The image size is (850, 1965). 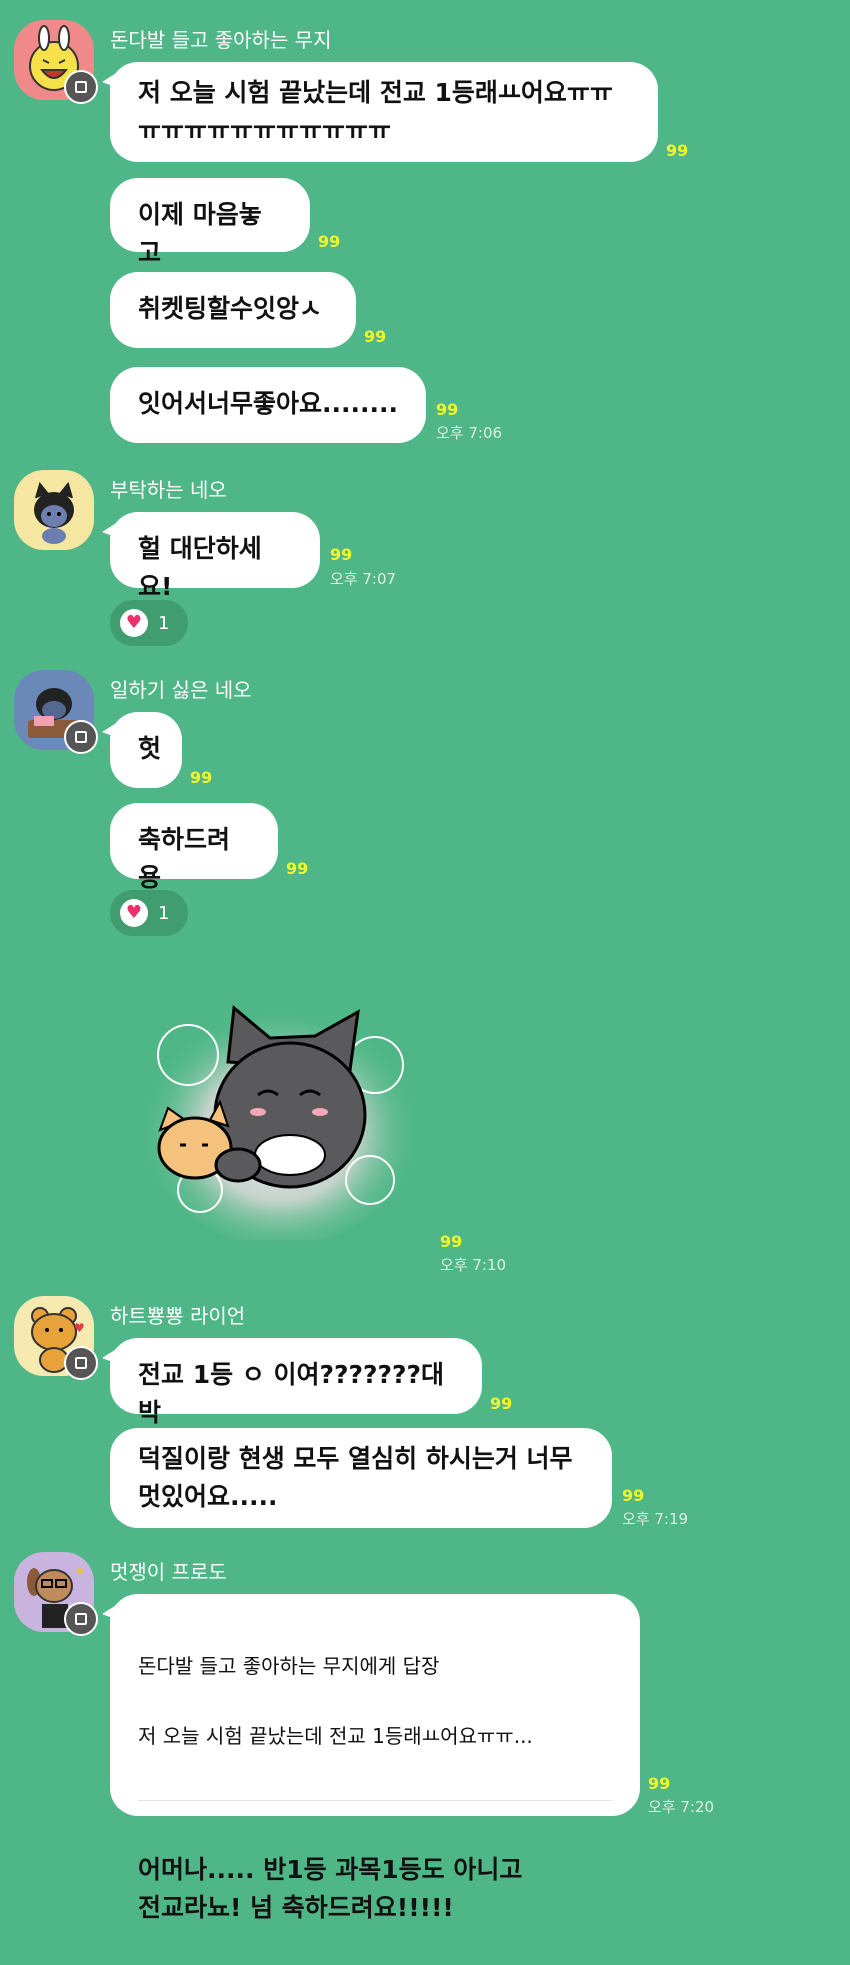 What do you see at coordinates (56, 1594) in the screenshot?
I see `avatar-frodo: ✦` at bounding box center [56, 1594].